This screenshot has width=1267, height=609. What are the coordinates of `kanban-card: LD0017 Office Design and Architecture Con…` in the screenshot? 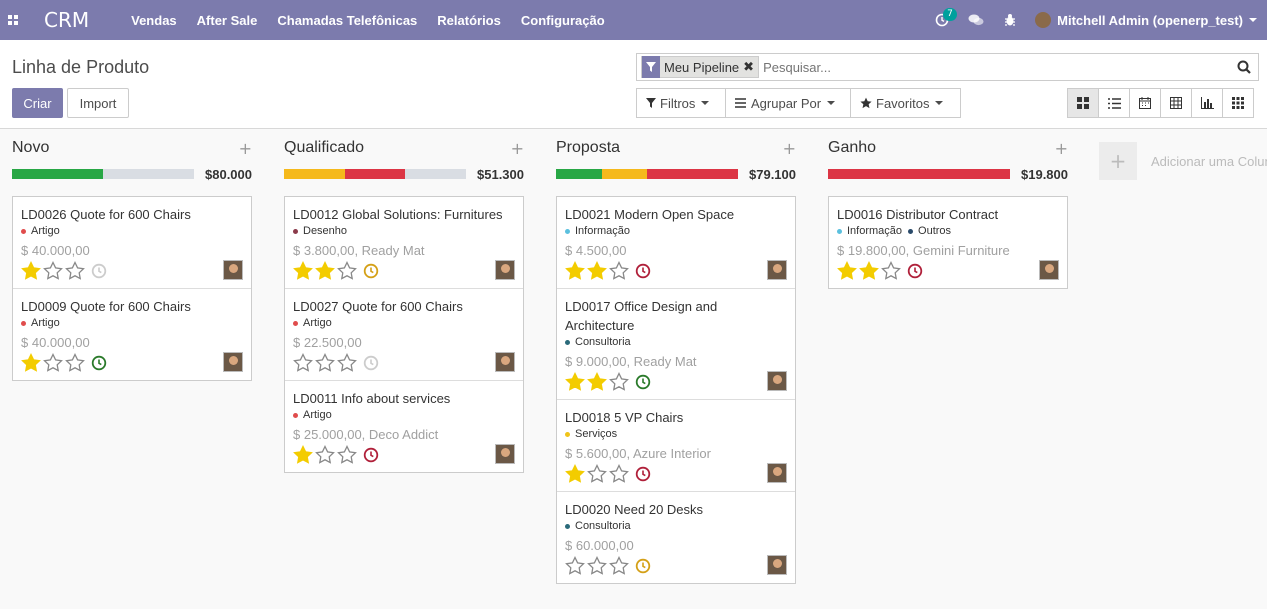 It's located at (676, 344).